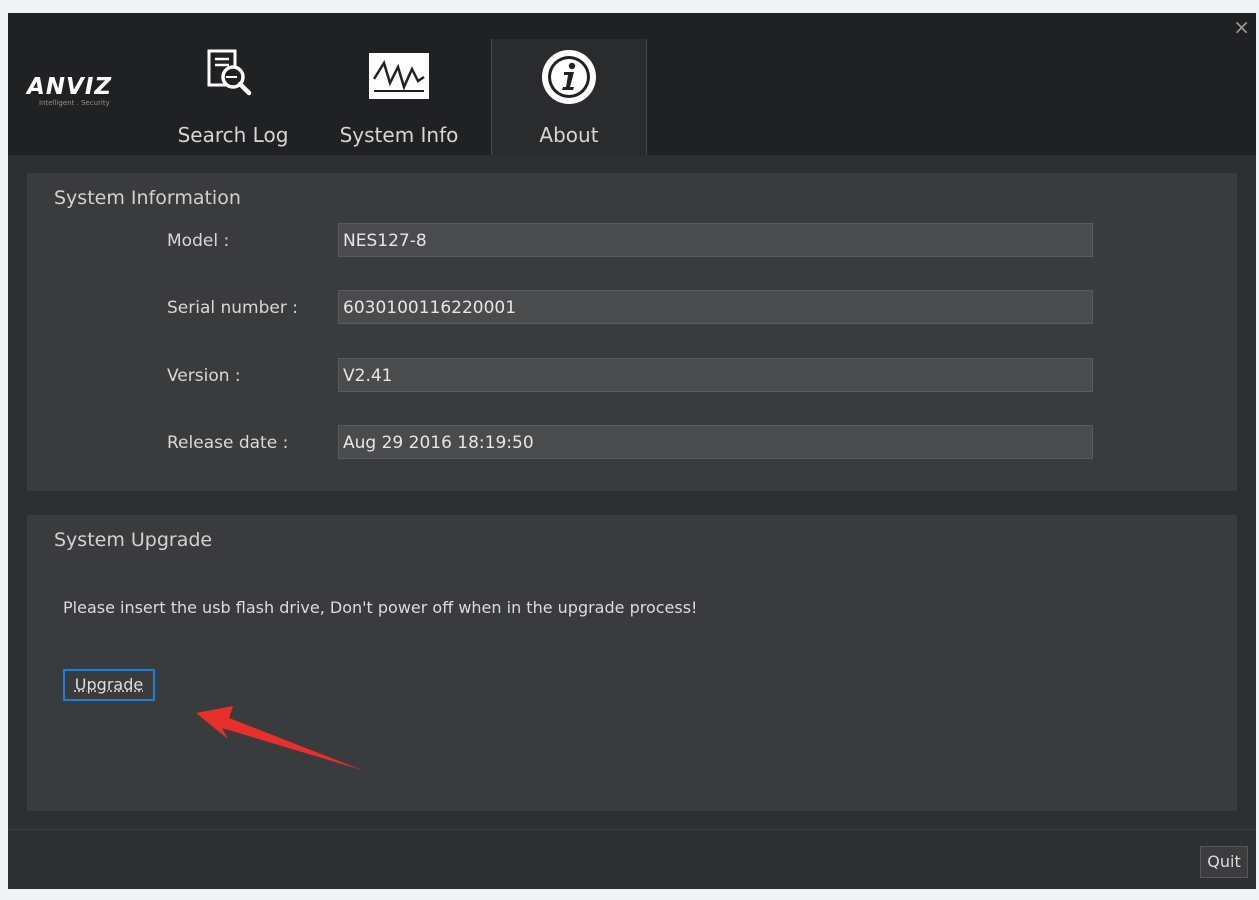 The width and height of the screenshot is (1259, 900). I want to click on quit-button: Quit, so click(1224, 862).